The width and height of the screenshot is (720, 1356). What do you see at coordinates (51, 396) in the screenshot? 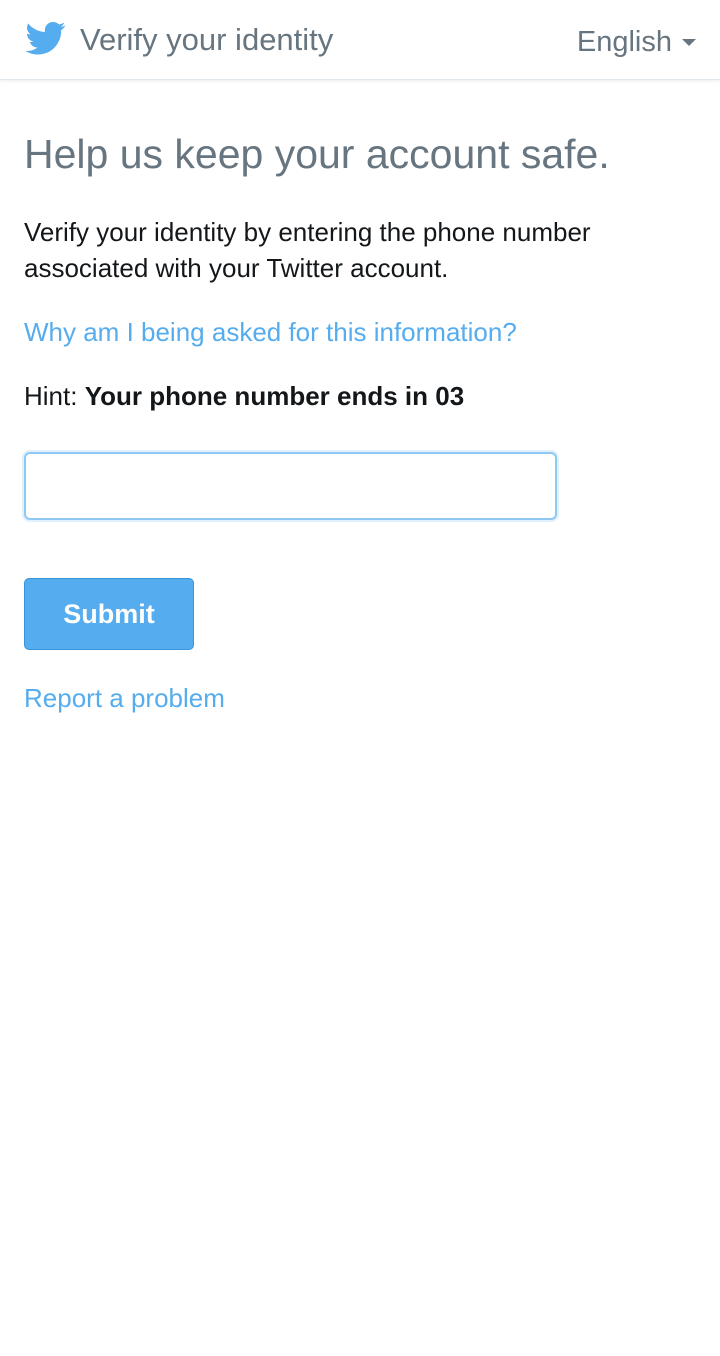
I see `hint-label: Hint:` at bounding box center [51, 396].